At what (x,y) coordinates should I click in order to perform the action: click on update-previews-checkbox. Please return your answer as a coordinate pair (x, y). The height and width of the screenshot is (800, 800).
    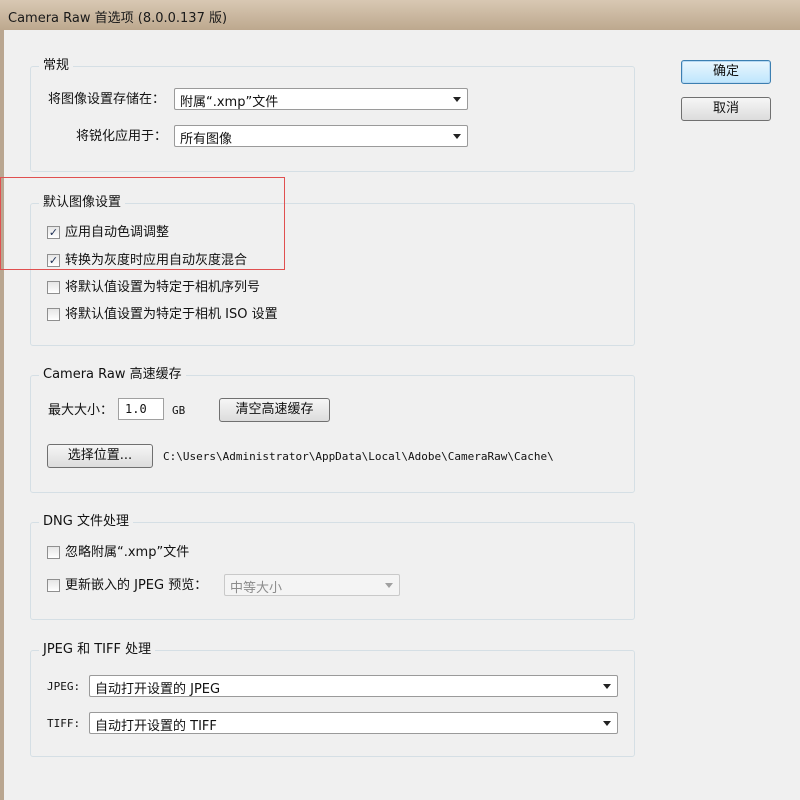
    Looking at the image, I should click on (53, 585).